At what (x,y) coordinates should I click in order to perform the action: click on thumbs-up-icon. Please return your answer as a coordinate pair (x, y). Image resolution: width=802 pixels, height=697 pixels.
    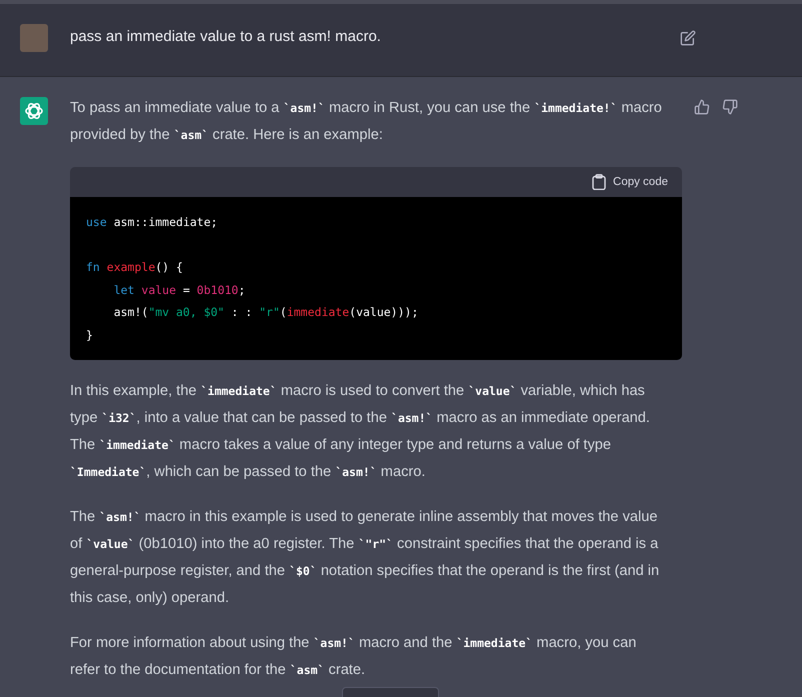
    Looking at the image, I should click on (702, 107).